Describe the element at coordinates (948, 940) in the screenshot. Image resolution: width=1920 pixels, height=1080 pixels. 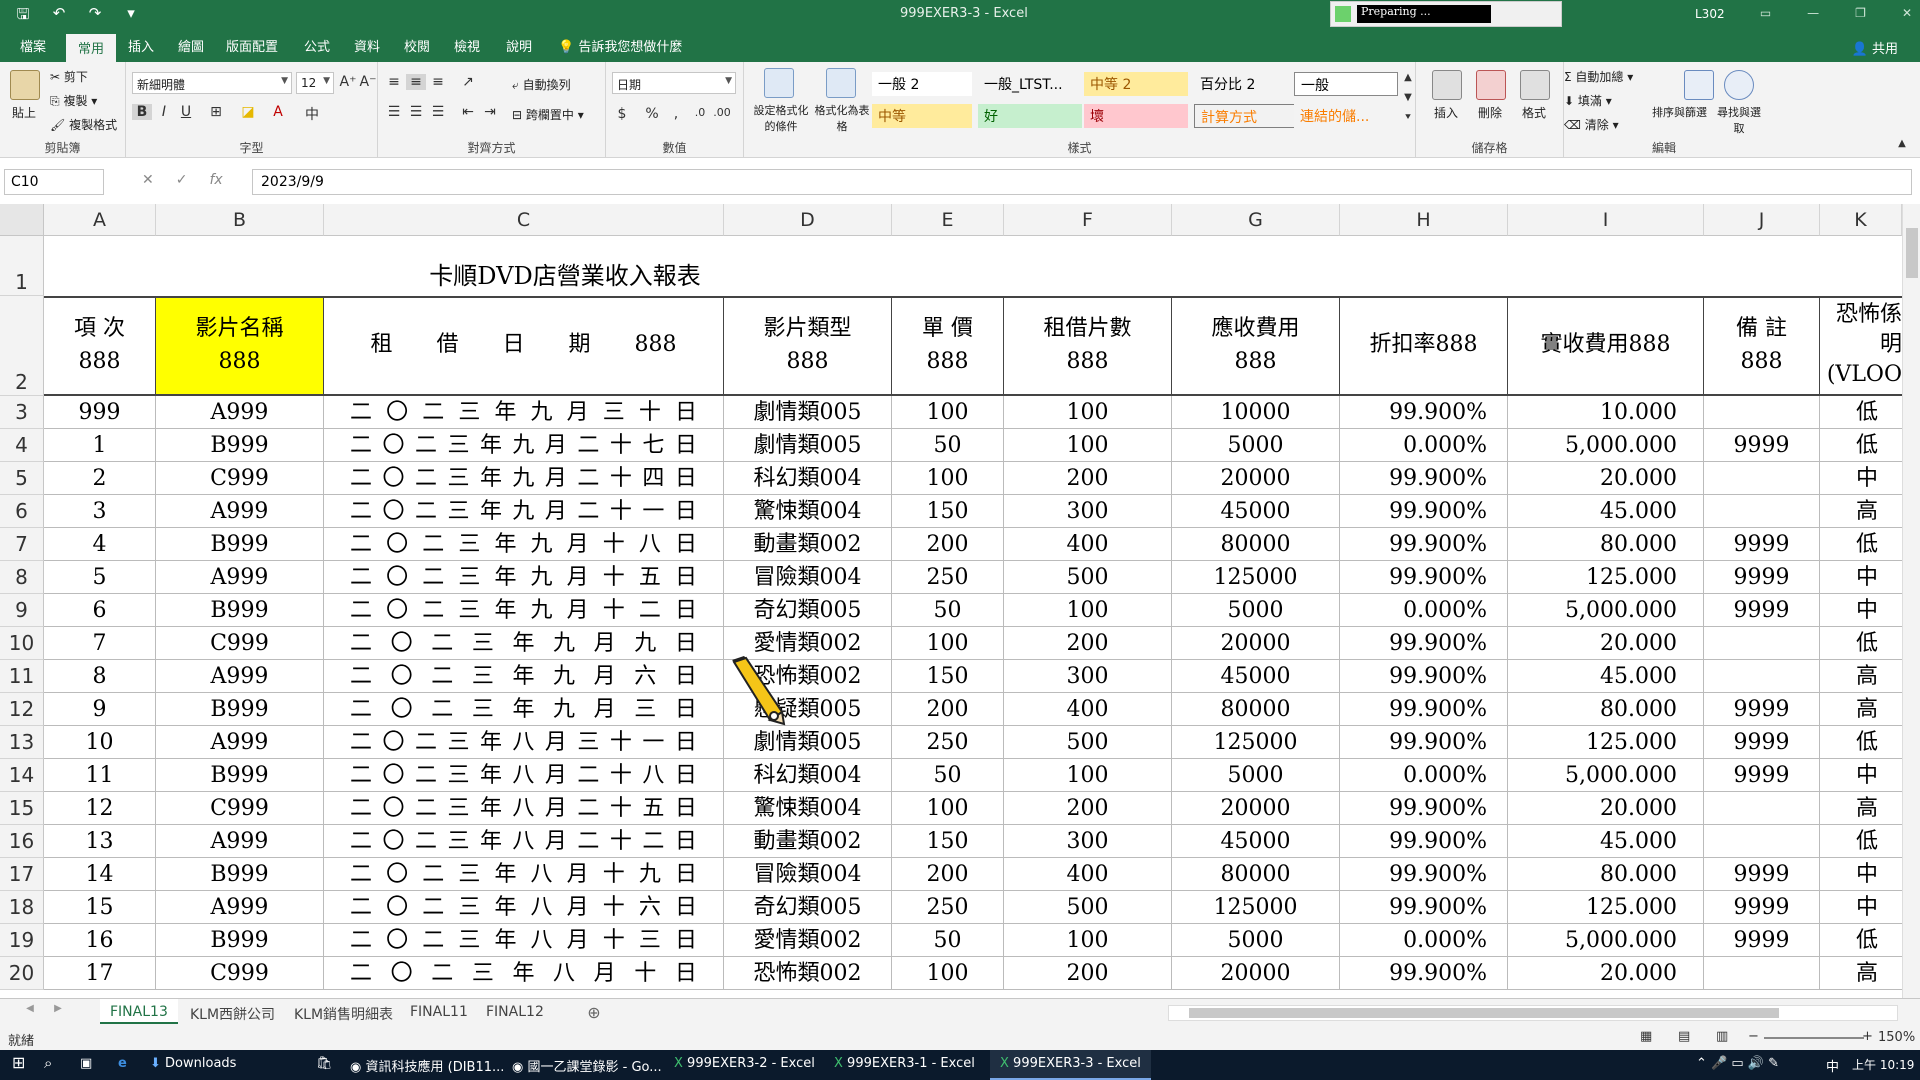
I see `cell-e19: 50` at that location.